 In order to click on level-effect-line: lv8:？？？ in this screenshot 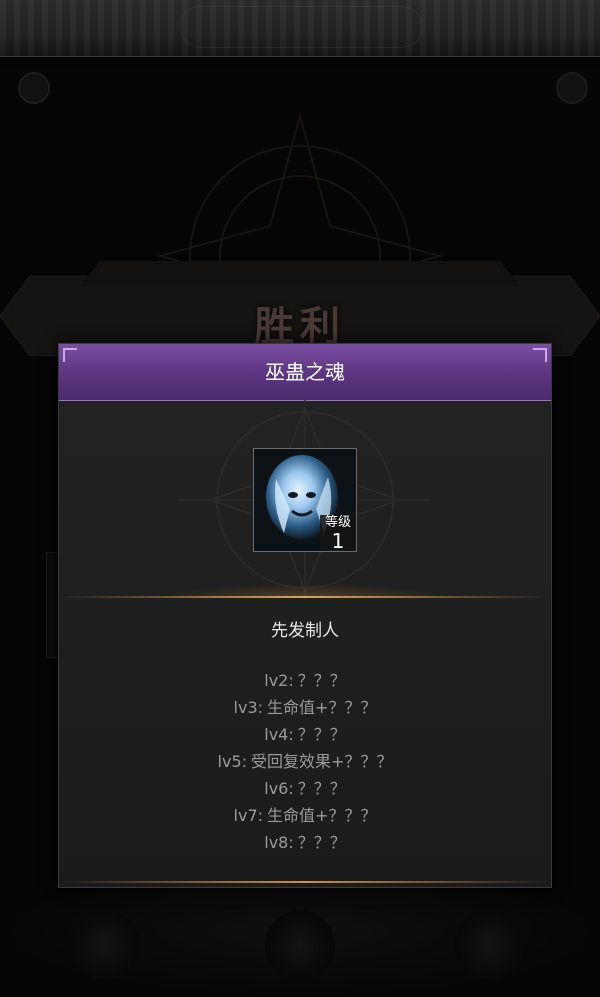, I will do `click(305, 842)`.